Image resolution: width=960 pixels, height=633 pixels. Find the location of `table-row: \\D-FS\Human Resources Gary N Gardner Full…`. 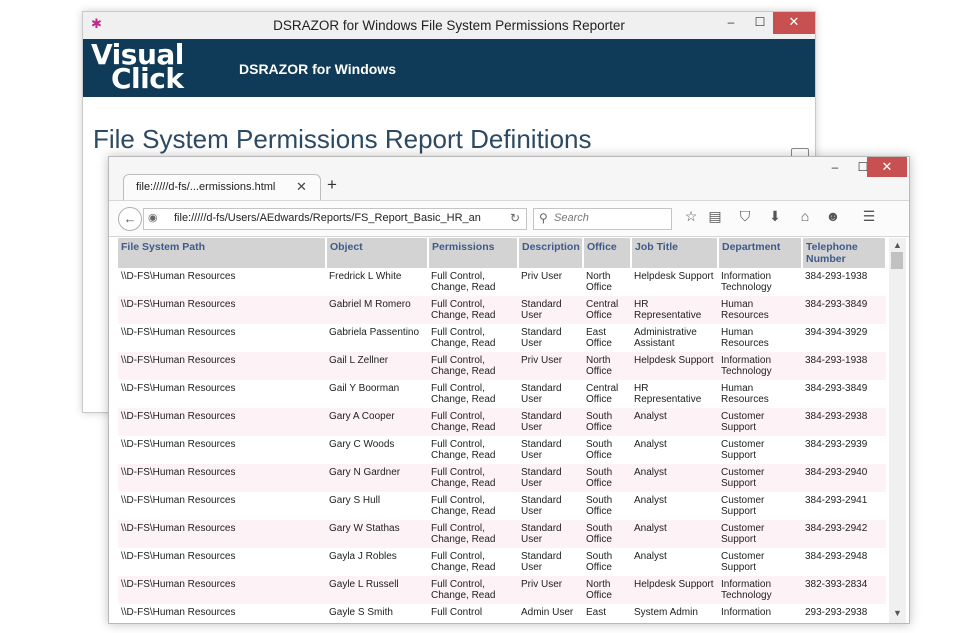

table-row: \\D-FS\Human Resources Gary N Gardner Full… is located at coordinates (502, 478).